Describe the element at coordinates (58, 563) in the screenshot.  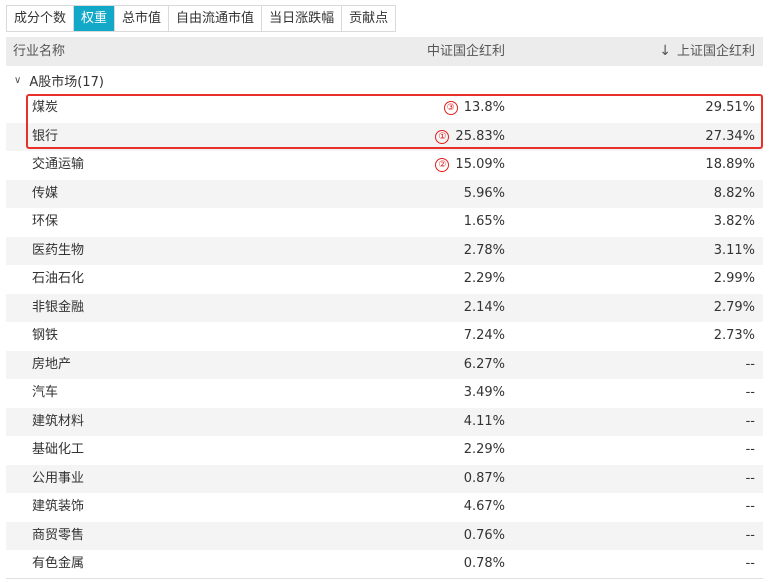
I see `row-industry-name: 有色金属` at that location.